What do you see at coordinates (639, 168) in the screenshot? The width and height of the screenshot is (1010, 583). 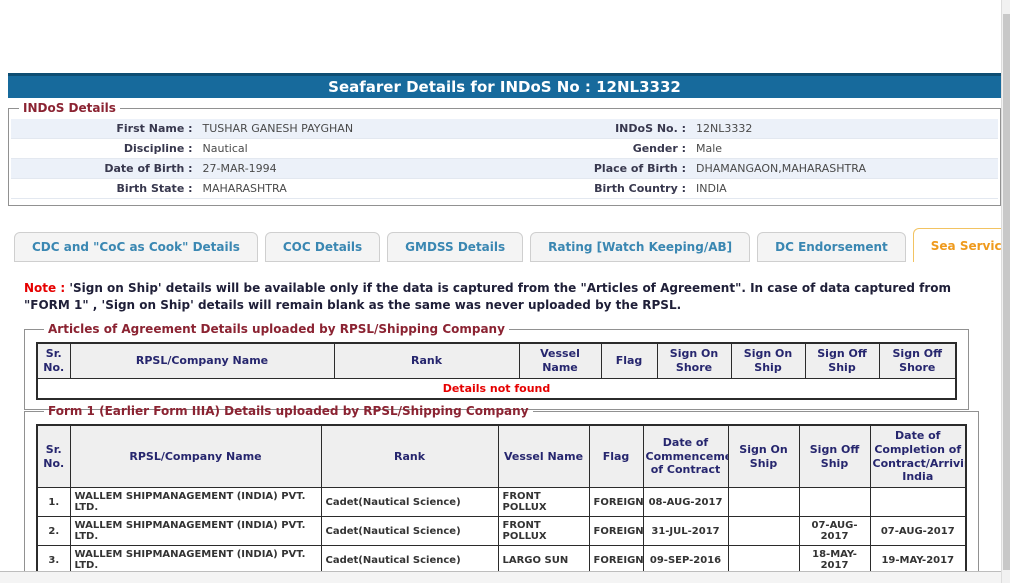 I see `place-of-birth-label: Place of Birth :` at bounding box center [639, 168].